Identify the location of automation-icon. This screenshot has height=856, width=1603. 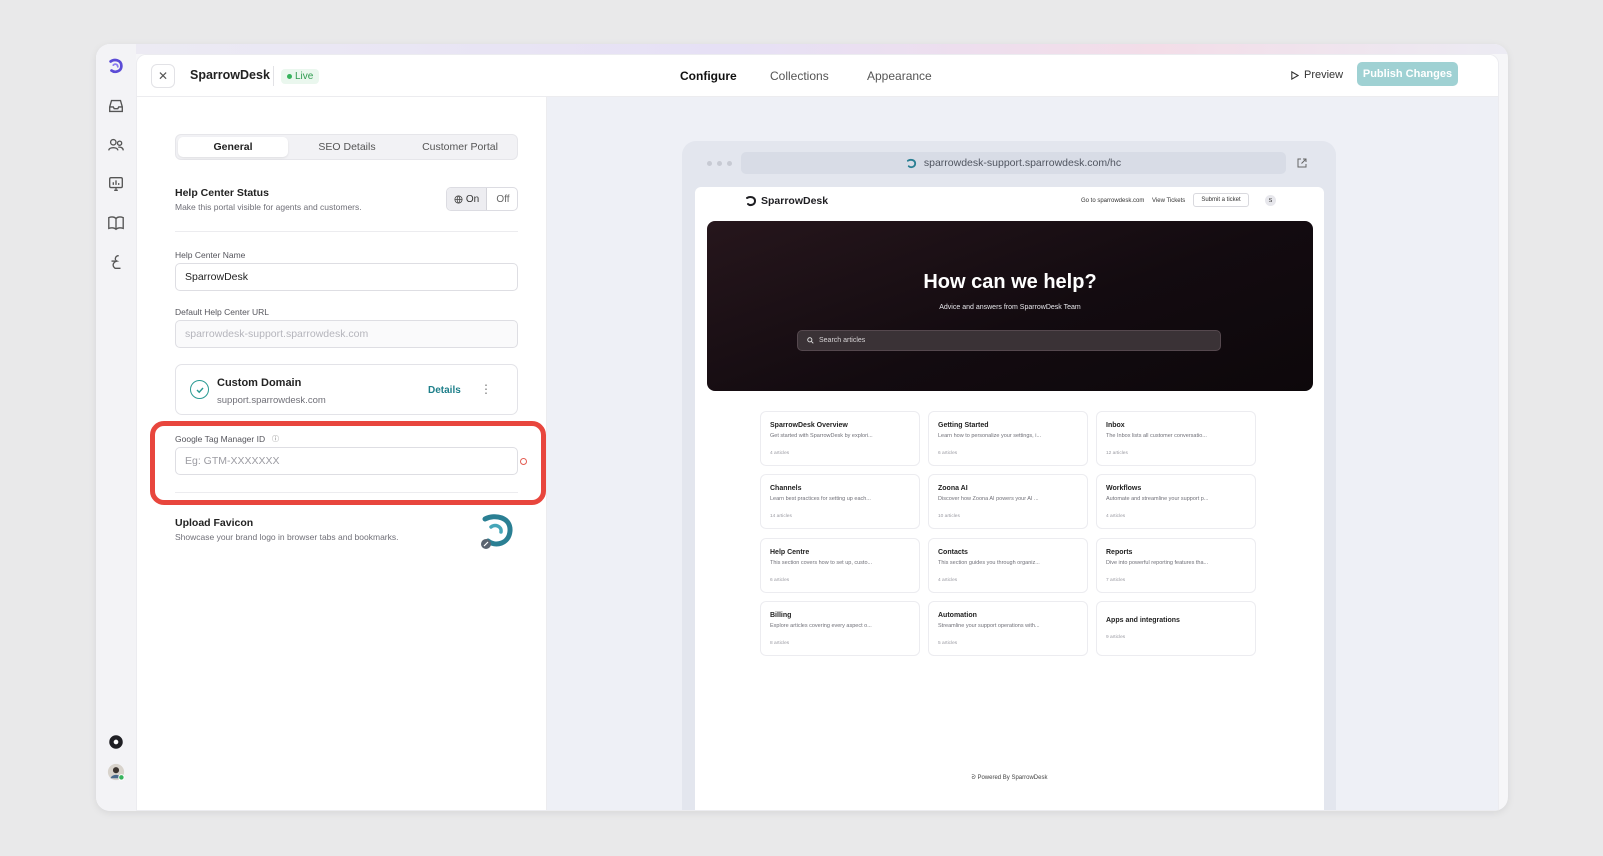
(116, 262).